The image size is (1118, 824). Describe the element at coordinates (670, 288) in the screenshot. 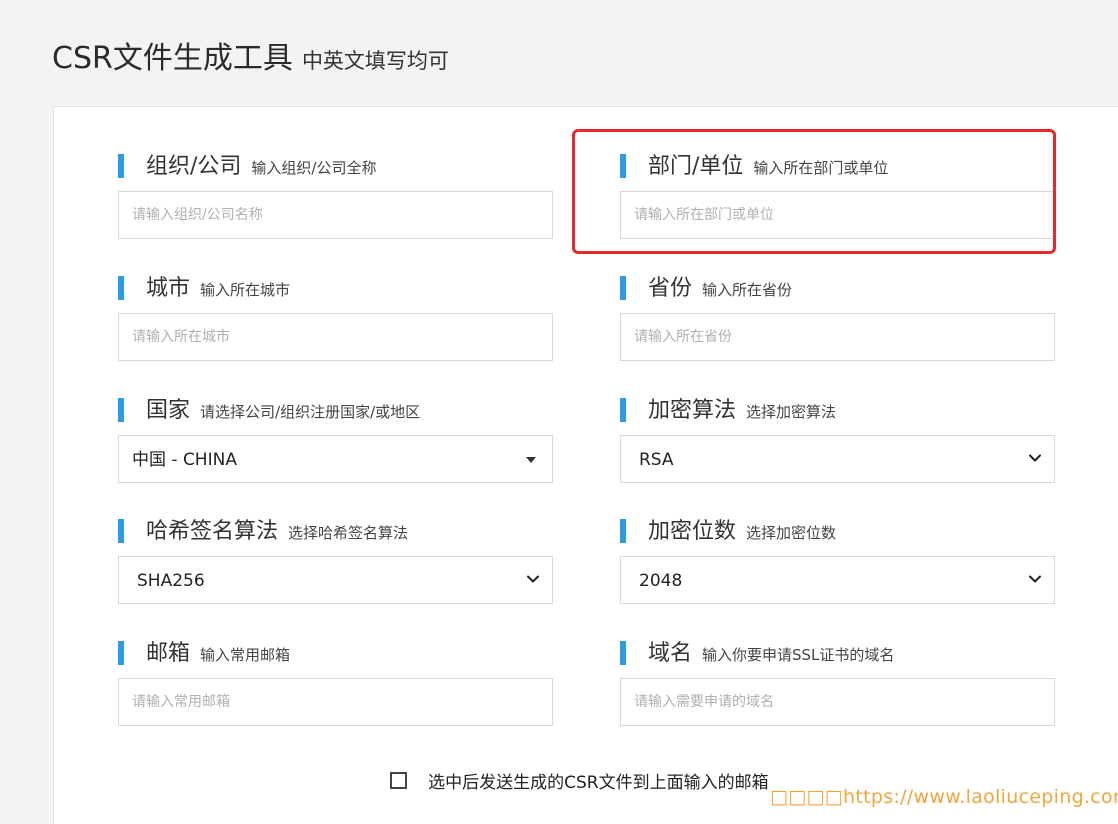

I see `label-title-province: 省份` at that location.